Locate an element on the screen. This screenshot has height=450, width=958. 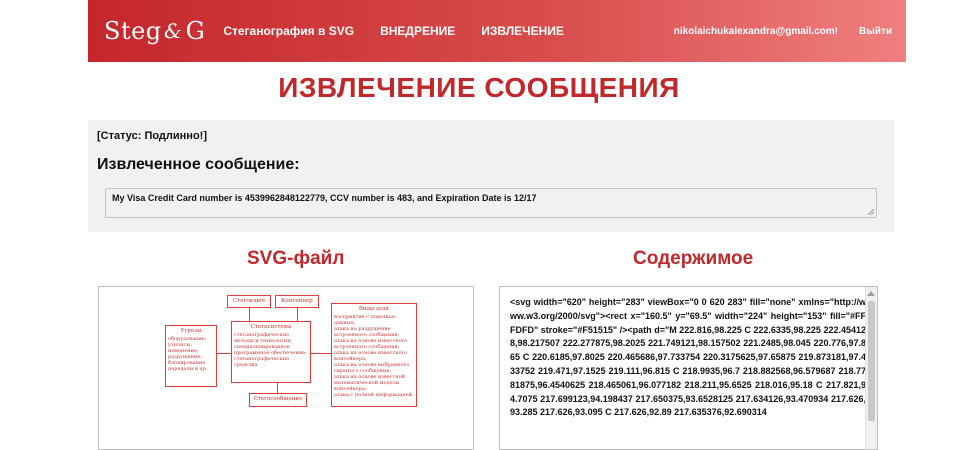
resize-grip-icon is located at coordinates (871, 212).